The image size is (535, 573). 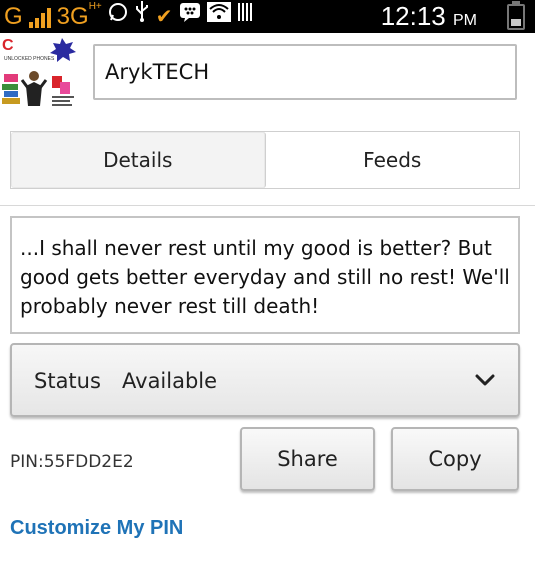 I want to click on barcode-icon, so click(x=246, y=16).